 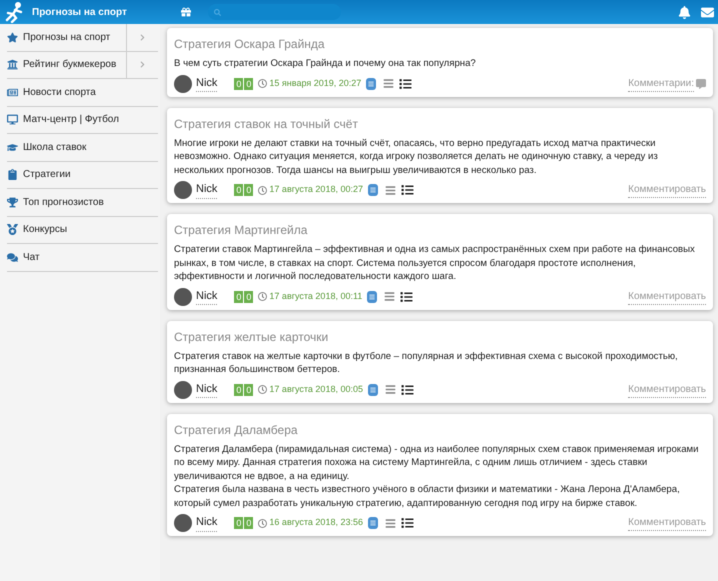 I want to click on monitor-icon, so click(x=12, y=120).